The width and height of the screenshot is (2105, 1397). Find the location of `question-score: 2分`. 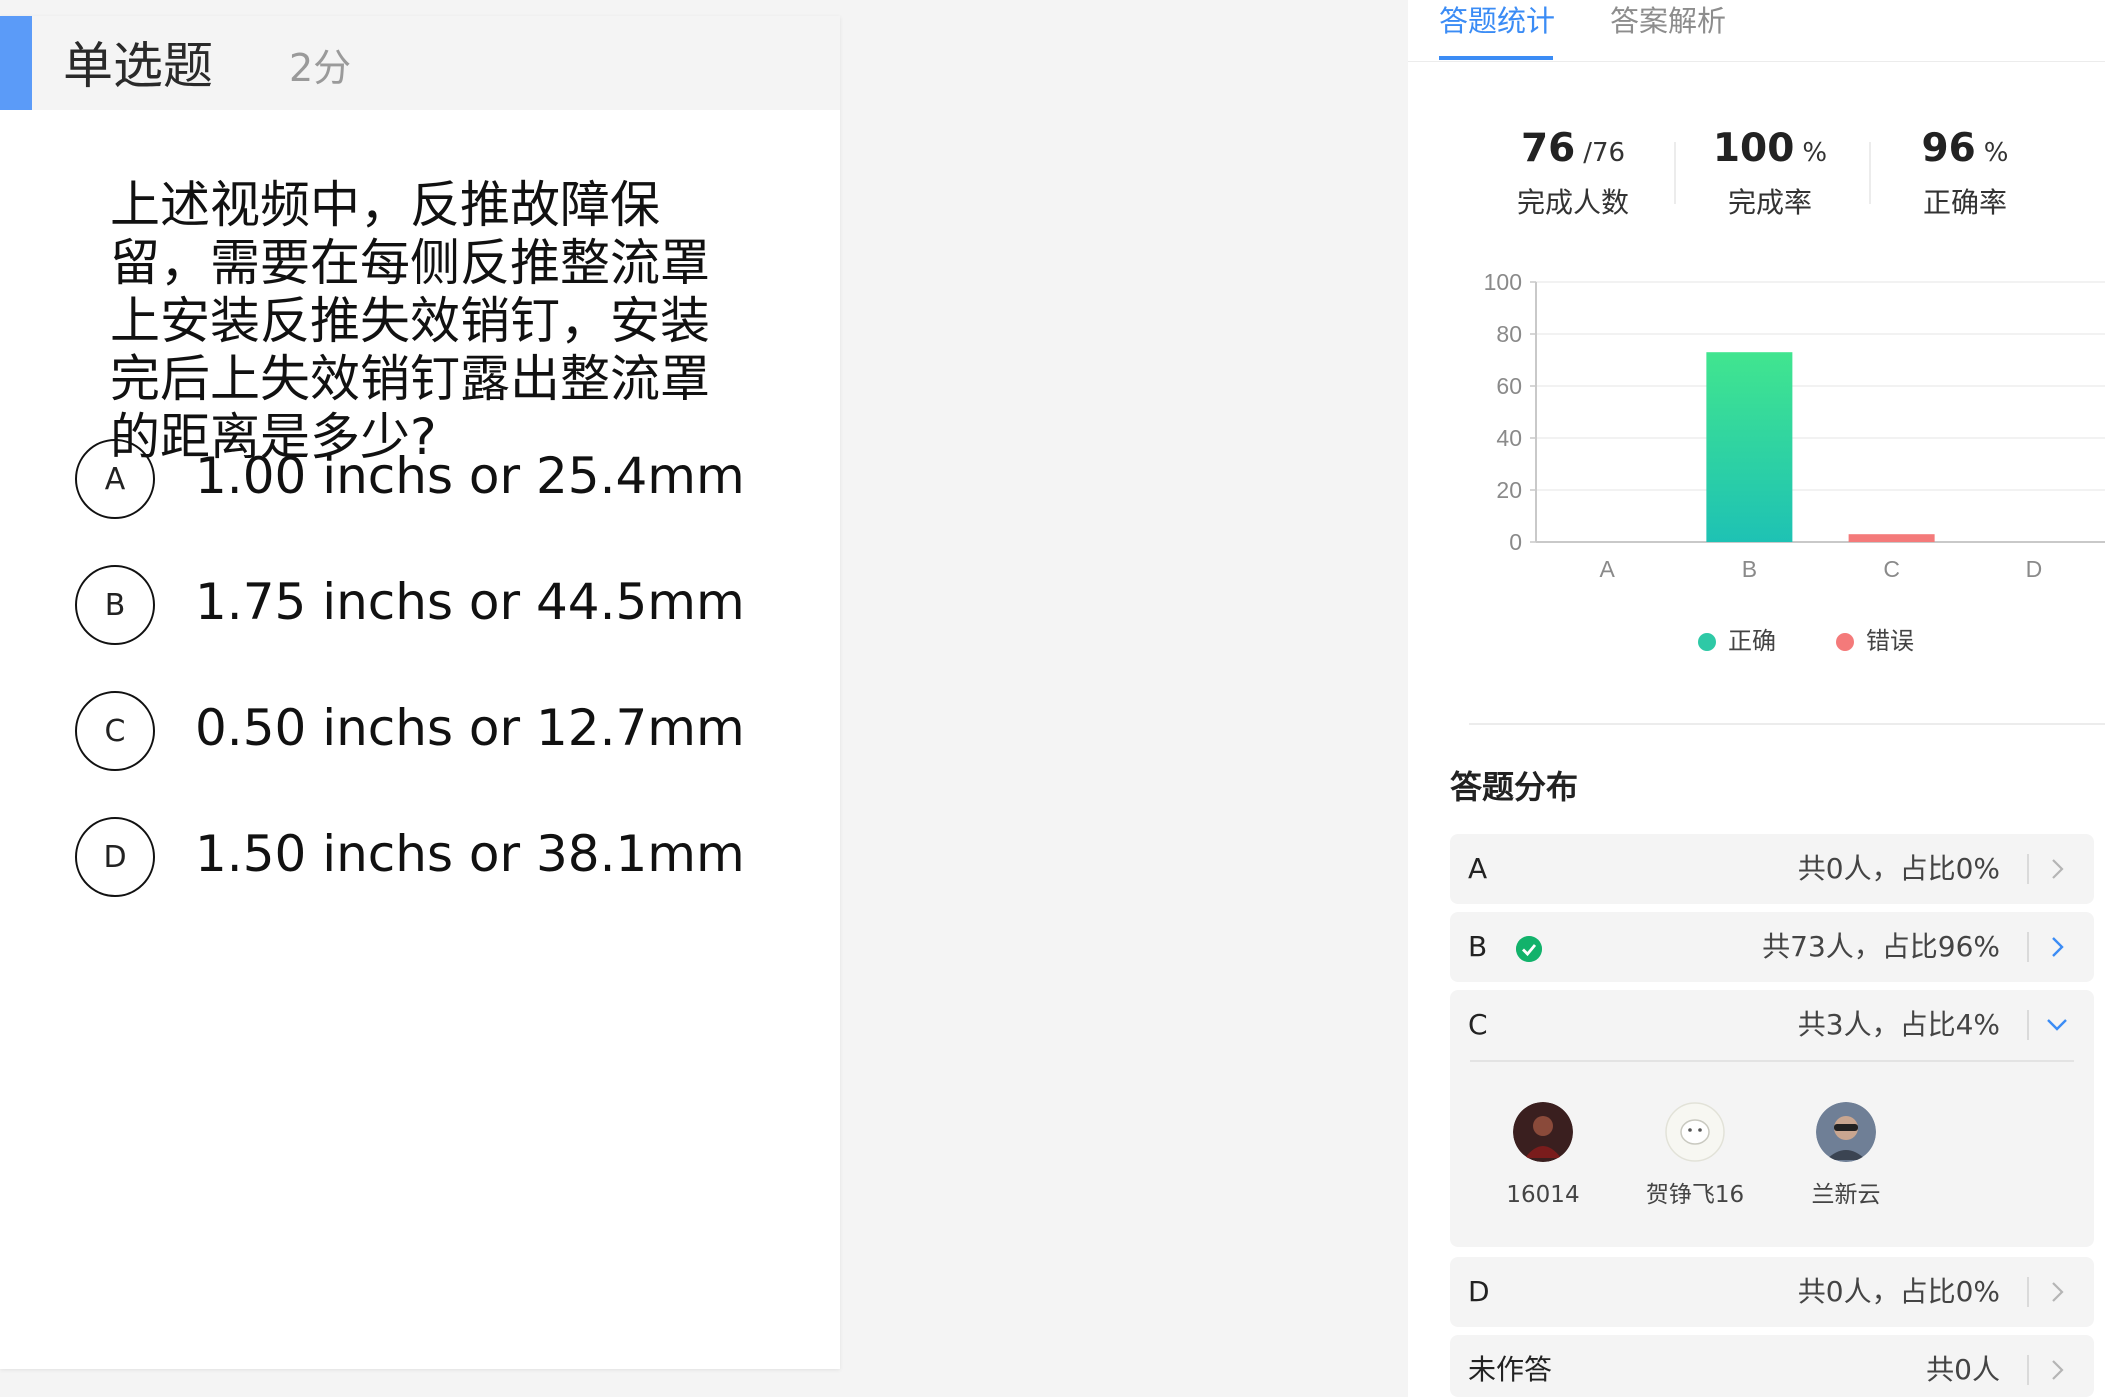

question-score: 2分 is located at coordinates (320, 68).